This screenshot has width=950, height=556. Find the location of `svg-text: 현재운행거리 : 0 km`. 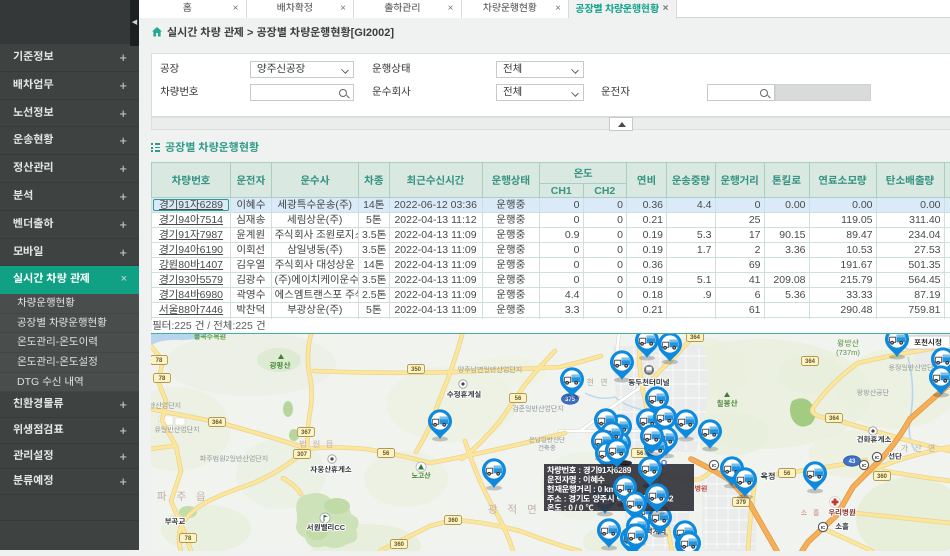

svg-text: 현재운행거리 : 0 km is located at coordinates (581, 489).